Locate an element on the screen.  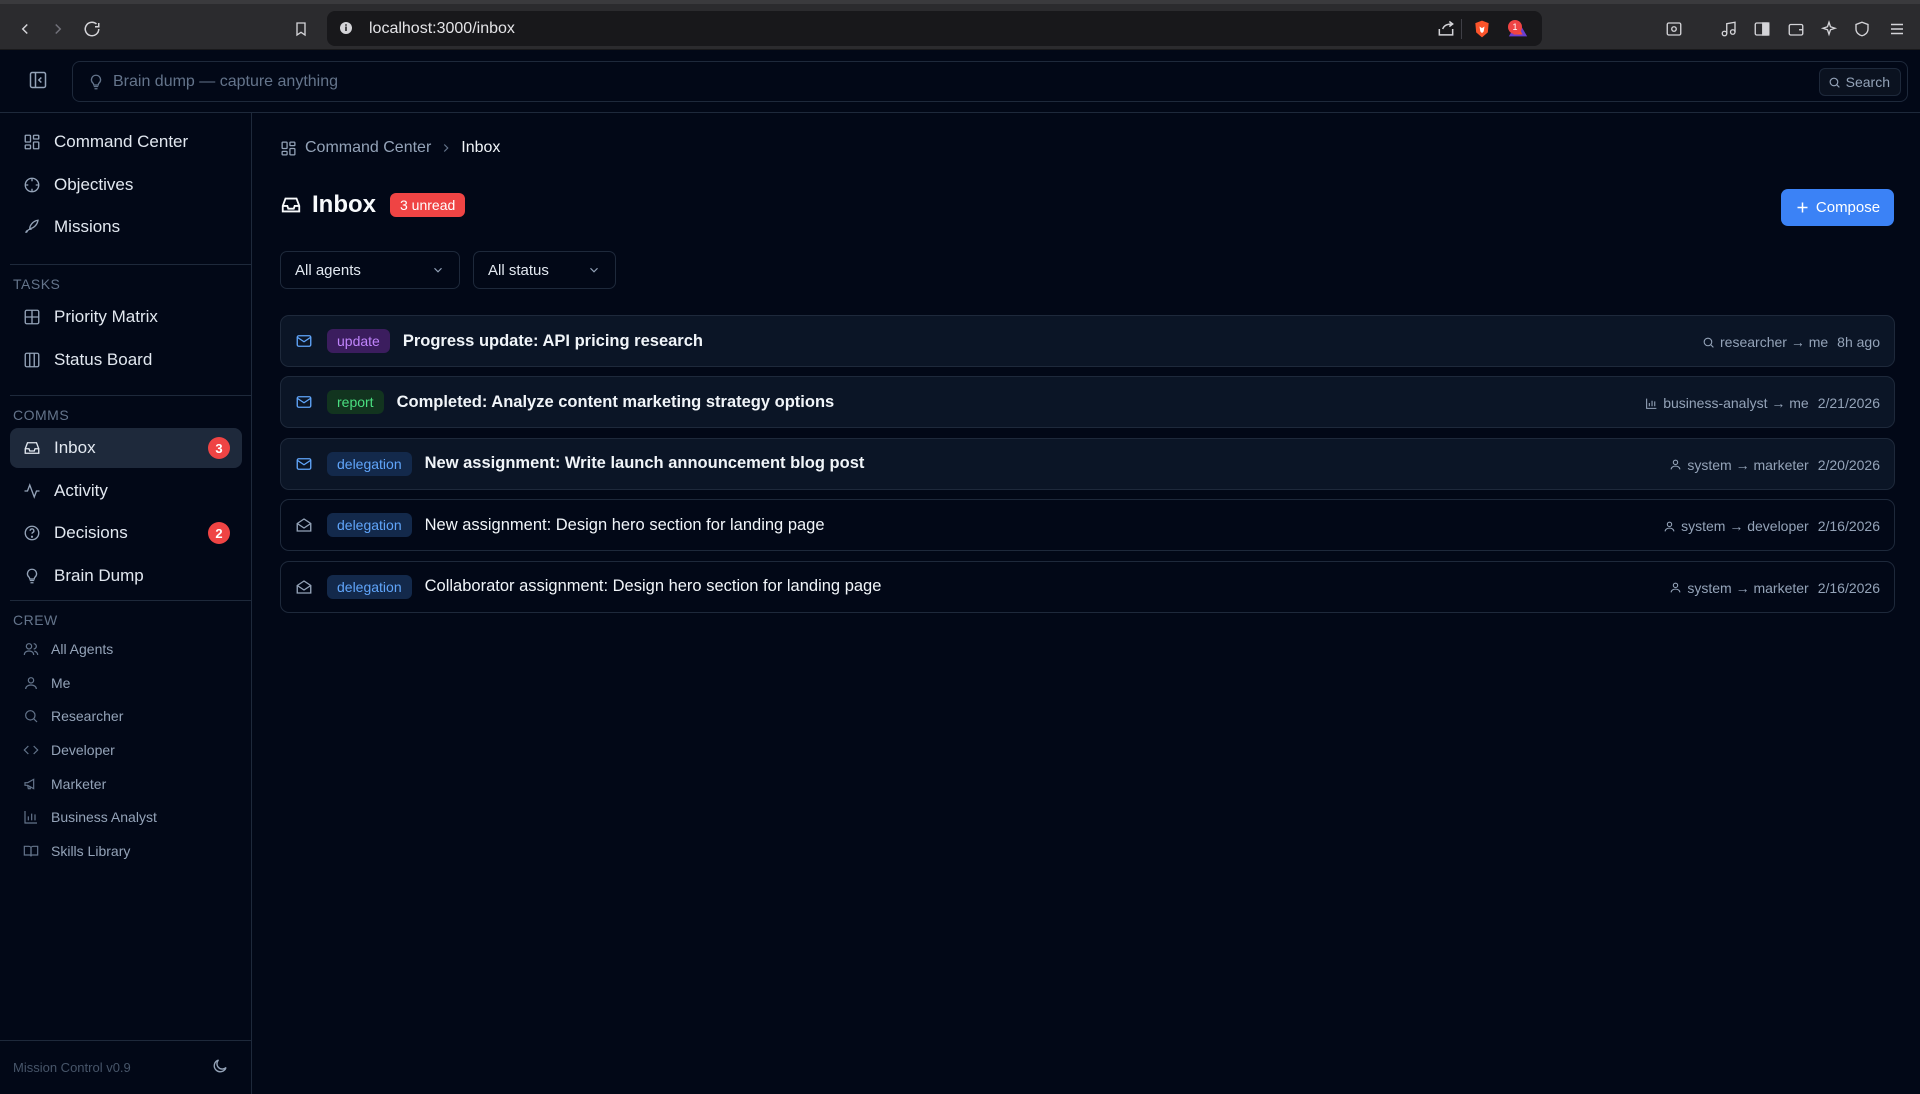
moon-icon is located at coordinates (220, 1066).